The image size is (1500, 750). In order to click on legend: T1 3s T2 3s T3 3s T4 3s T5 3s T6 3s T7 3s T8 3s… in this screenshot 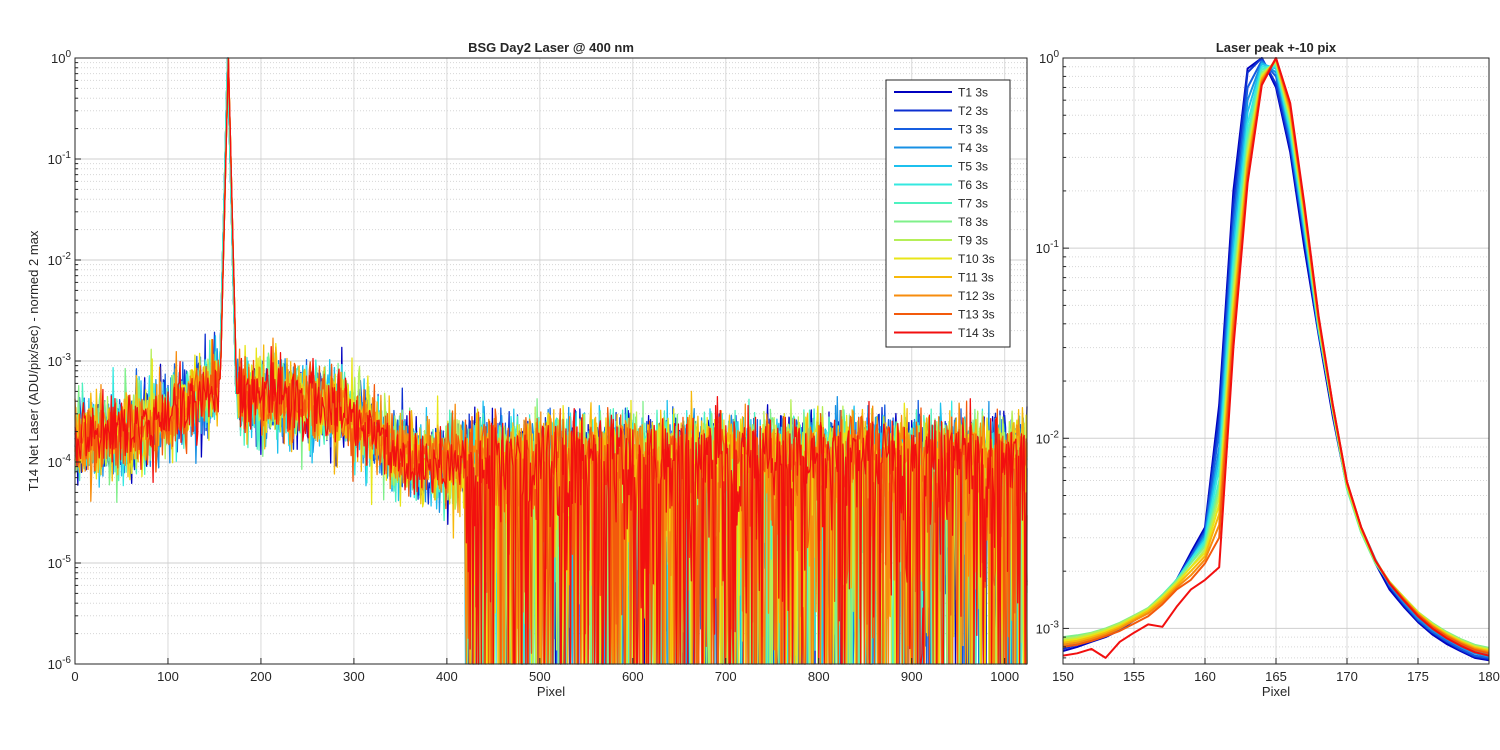, I will do `click(948, 213)`.